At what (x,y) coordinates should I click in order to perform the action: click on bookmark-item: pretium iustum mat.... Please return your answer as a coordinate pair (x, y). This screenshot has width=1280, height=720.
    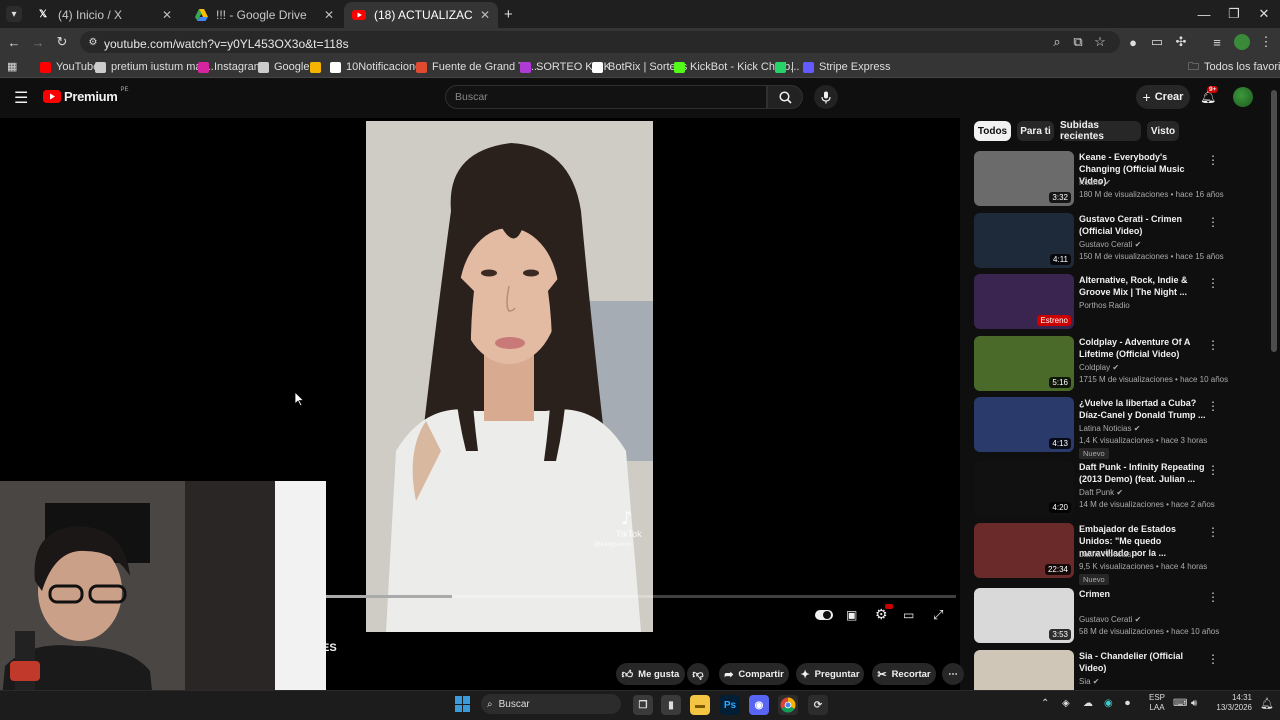
    Looking at the image, I should click on (154, 67).